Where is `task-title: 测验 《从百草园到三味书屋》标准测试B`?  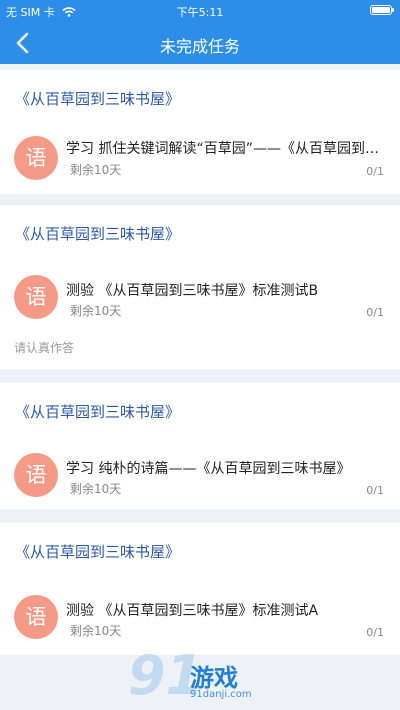 task-title: 测验 《从百草园到三味书屋》标准测试B is located at coordinates (225, 290).